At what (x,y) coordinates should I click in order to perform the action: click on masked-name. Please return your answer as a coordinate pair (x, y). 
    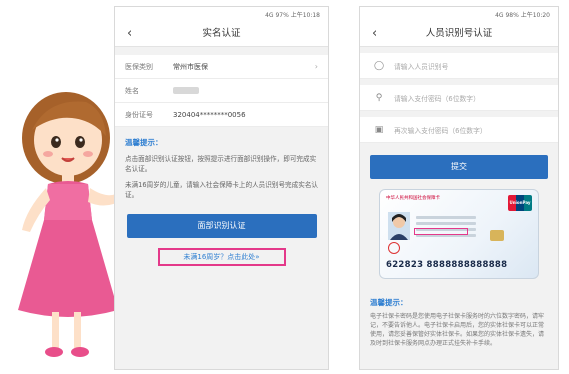
    Looking at the image, I should click on (186, 90).